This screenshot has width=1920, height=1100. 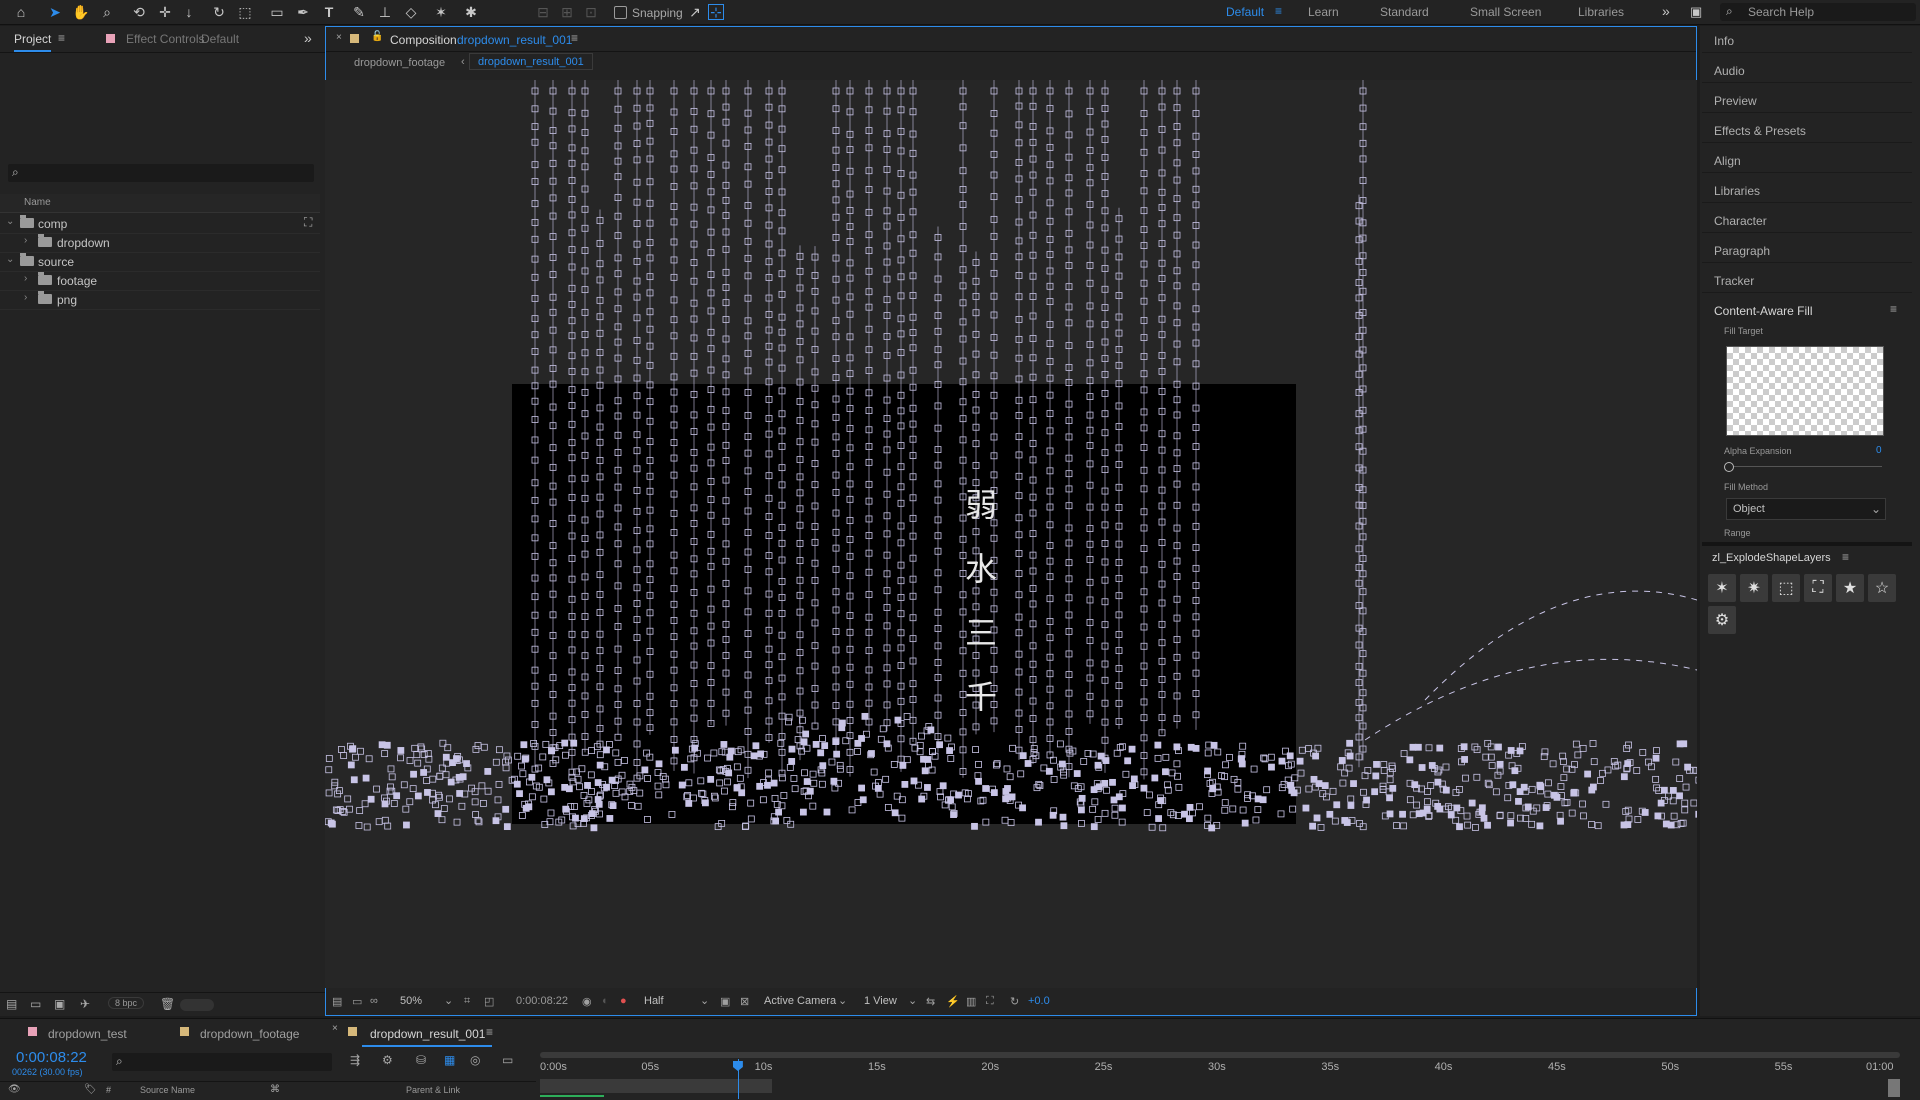 I want to click on timeline-tab: dropdown_footage, so click(x=249, y=1034).